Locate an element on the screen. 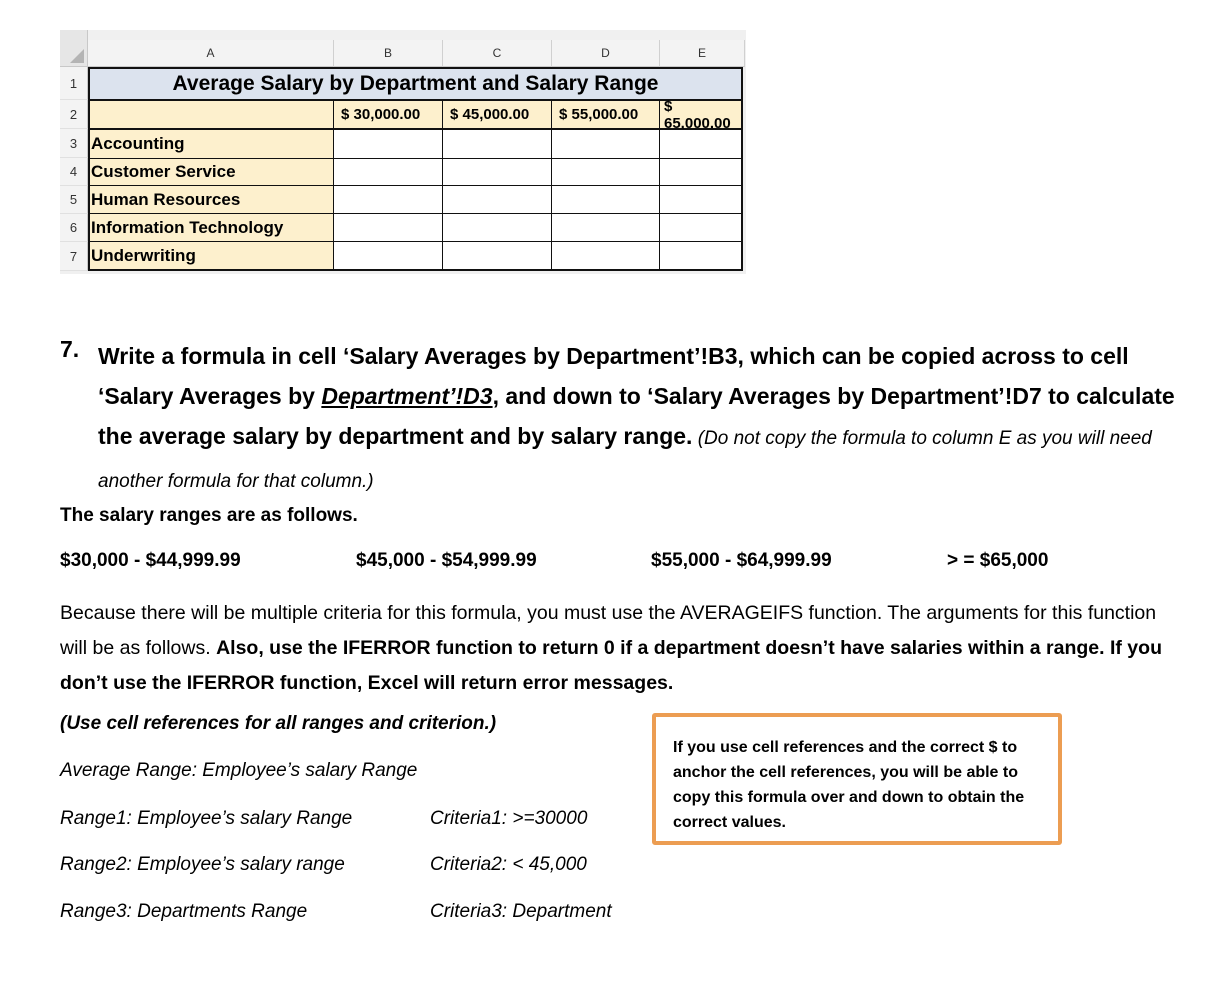 The width and height of the screenshot is (1222, 996). row-header-2: 2 is located at coordinates (74, 114).